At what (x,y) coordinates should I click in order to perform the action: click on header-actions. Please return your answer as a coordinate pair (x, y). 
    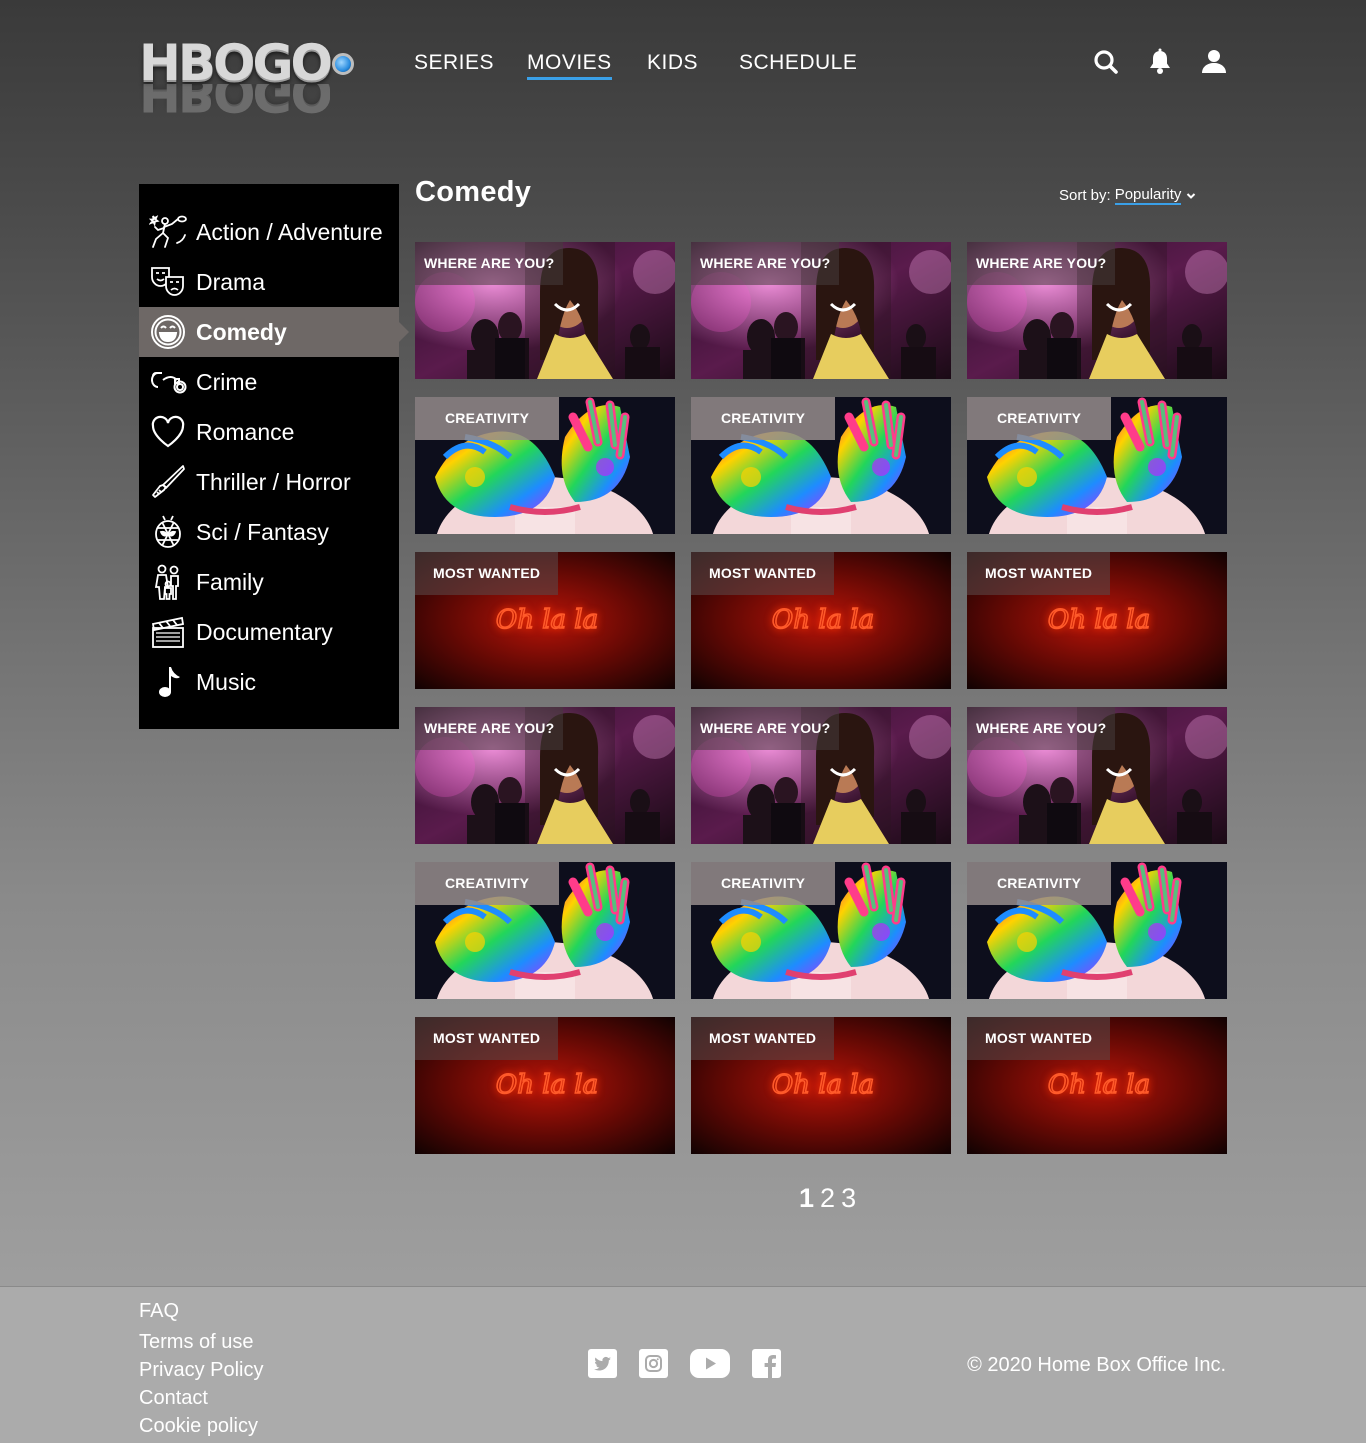
    Looking at the image, I should click on (1160, 62).